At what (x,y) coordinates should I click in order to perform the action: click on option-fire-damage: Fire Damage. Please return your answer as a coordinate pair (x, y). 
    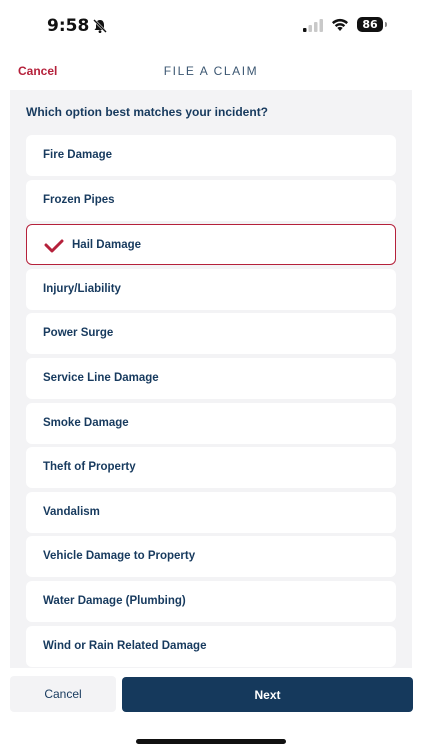
    Looking at the image, I should click on (211, 155).